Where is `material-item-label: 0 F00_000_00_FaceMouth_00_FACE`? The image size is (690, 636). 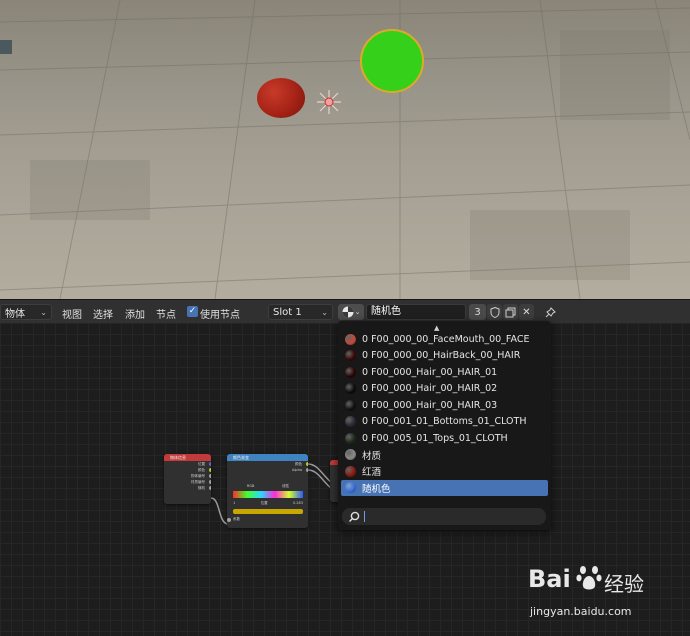
material-item-label: 0 F00_000_00_FaceMouth_00_FACE is located at coordinates (446, 339).